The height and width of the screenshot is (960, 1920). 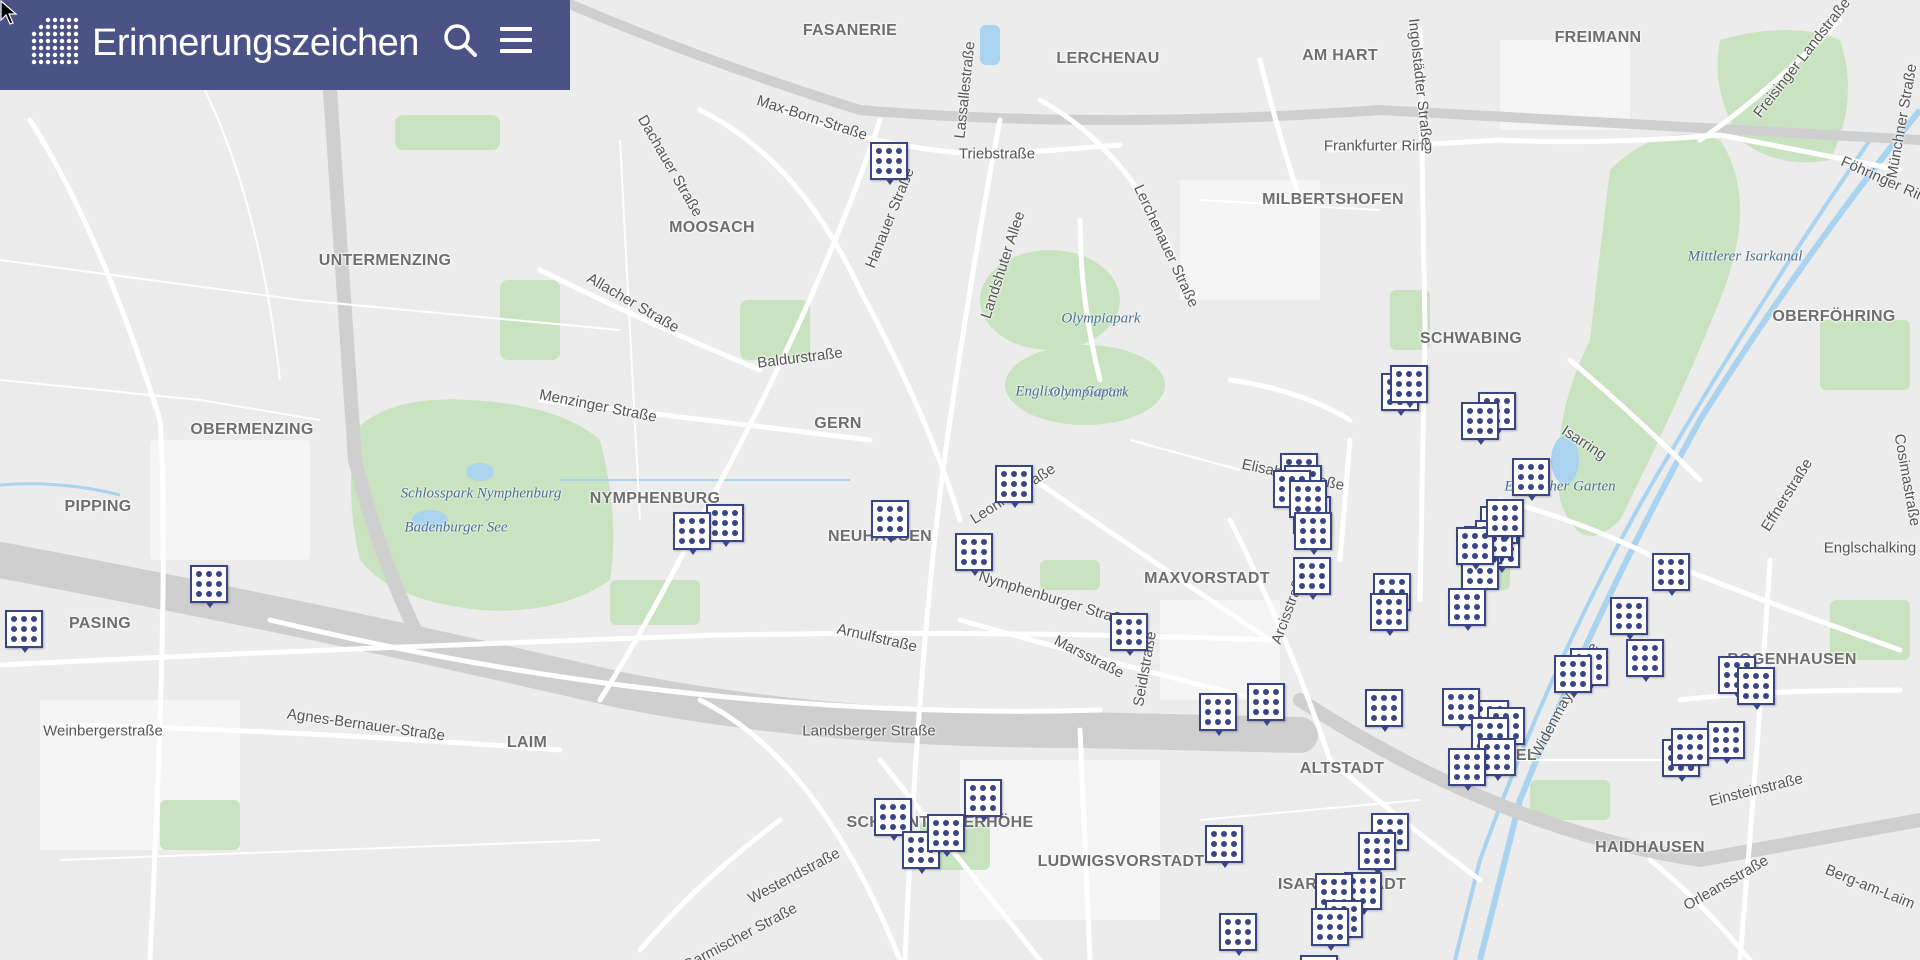 What do you see at coordinates (56, 41) in the screenshot?
I see `dot-grid-logo-icon` at bounding box center [56, 41].